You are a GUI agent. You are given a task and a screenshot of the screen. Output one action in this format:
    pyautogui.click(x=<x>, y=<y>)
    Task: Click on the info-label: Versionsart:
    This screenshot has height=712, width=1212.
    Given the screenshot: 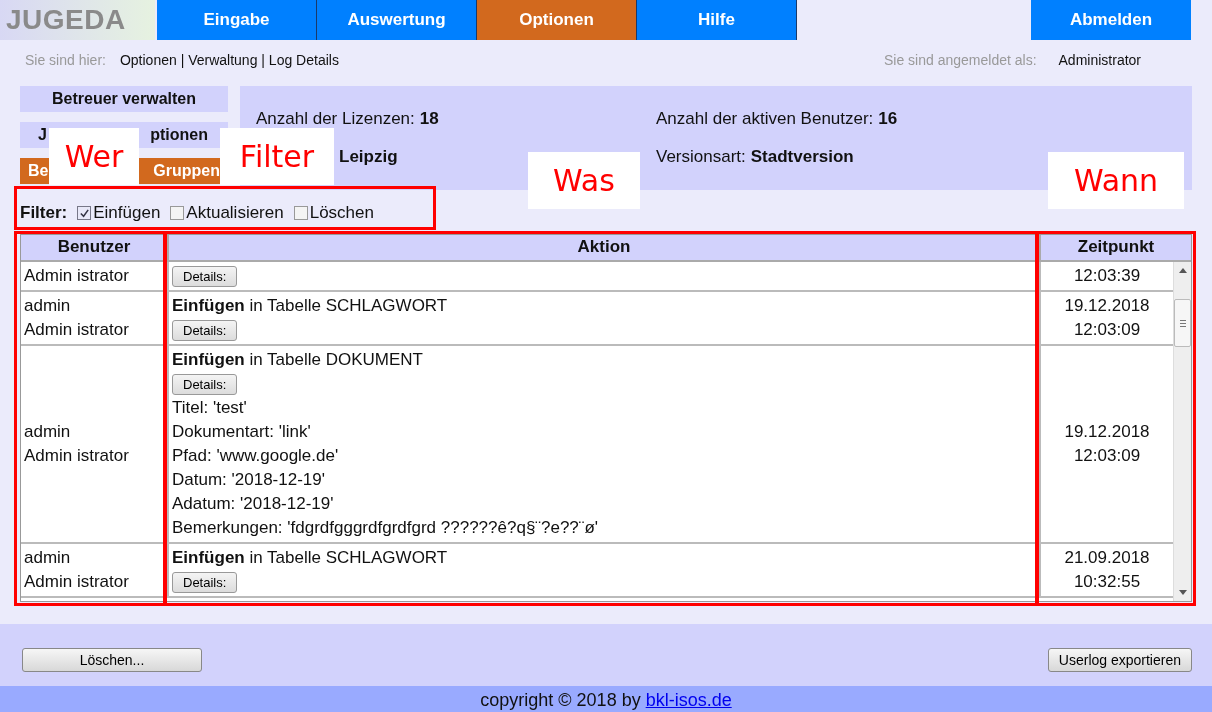 What is the action you would take?
    pyautogui.click(x=701, y=157)
    